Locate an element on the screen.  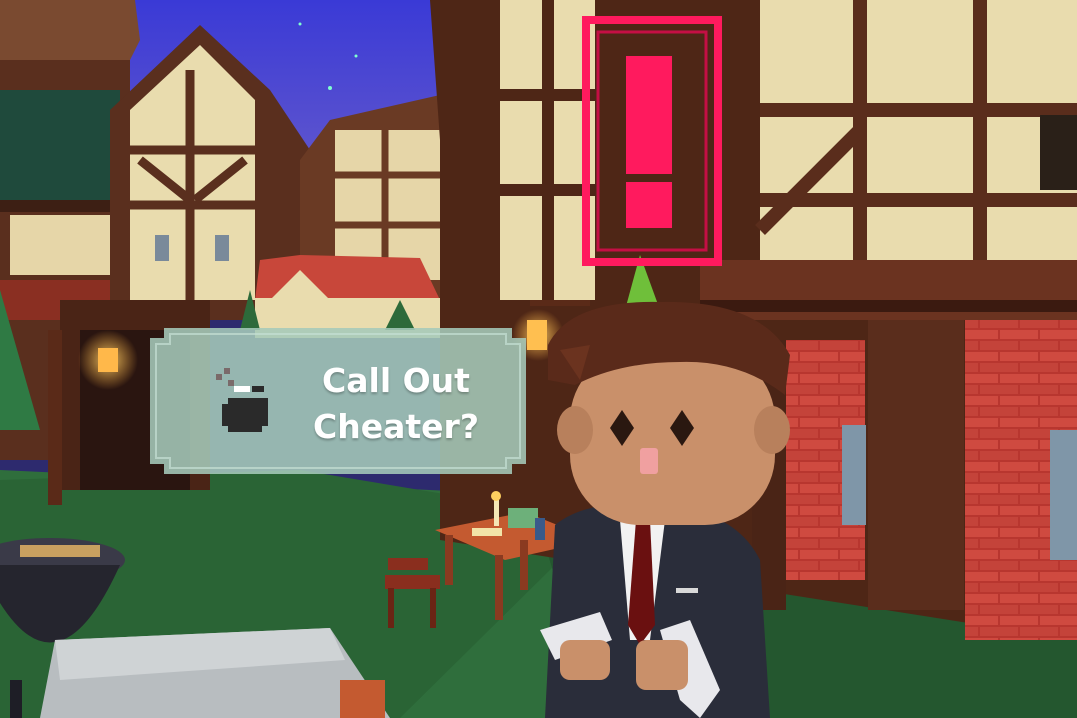
alert-marker is located at coordinates (652, 141).